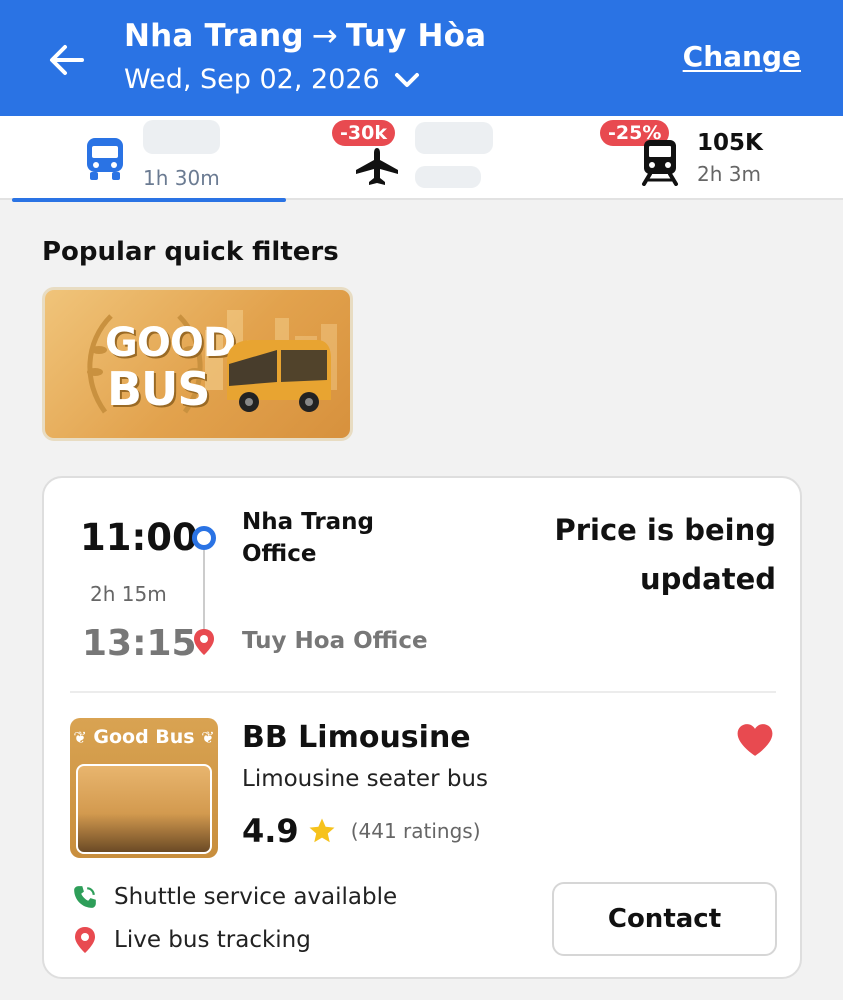 Image resolution: width=843 pixels, height=1000 pixels. I want to click on amenity-tracking: Live bus tracking, so click(191, 940).